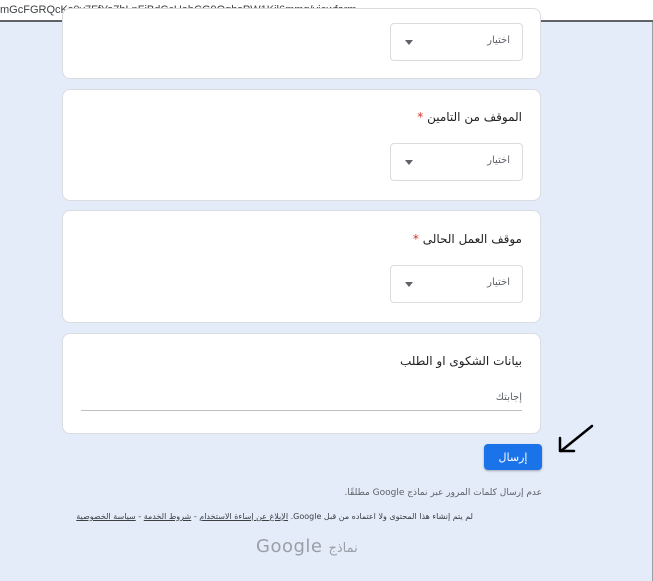 The image size is (653, 581). I want to click on brand-google: Google, so click(289, 546).